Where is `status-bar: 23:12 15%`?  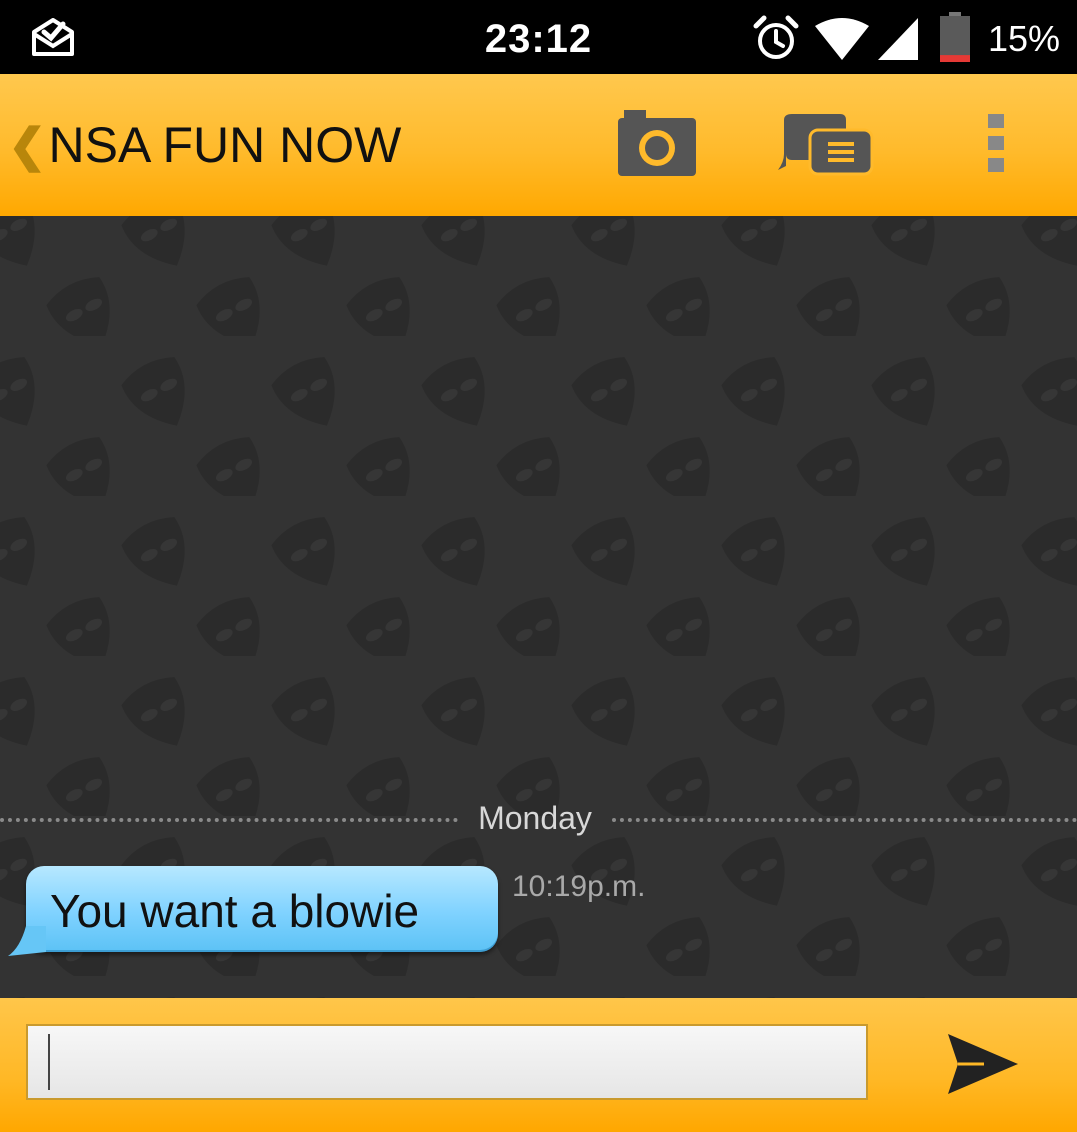 status-bar: 23:12 15% is located at coordinates (538, 37).